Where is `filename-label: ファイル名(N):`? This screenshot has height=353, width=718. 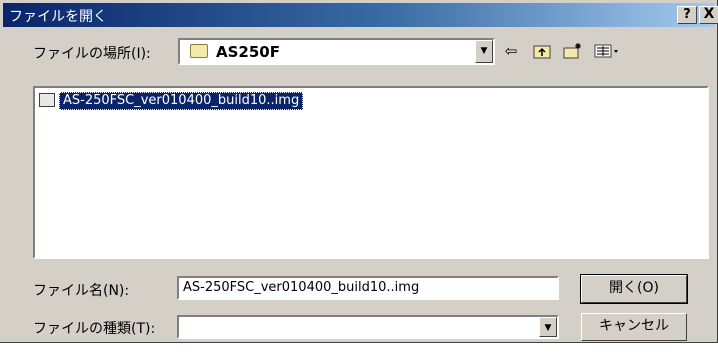
filename-label: ファイル名(N): is located at coordinates (81, 291).